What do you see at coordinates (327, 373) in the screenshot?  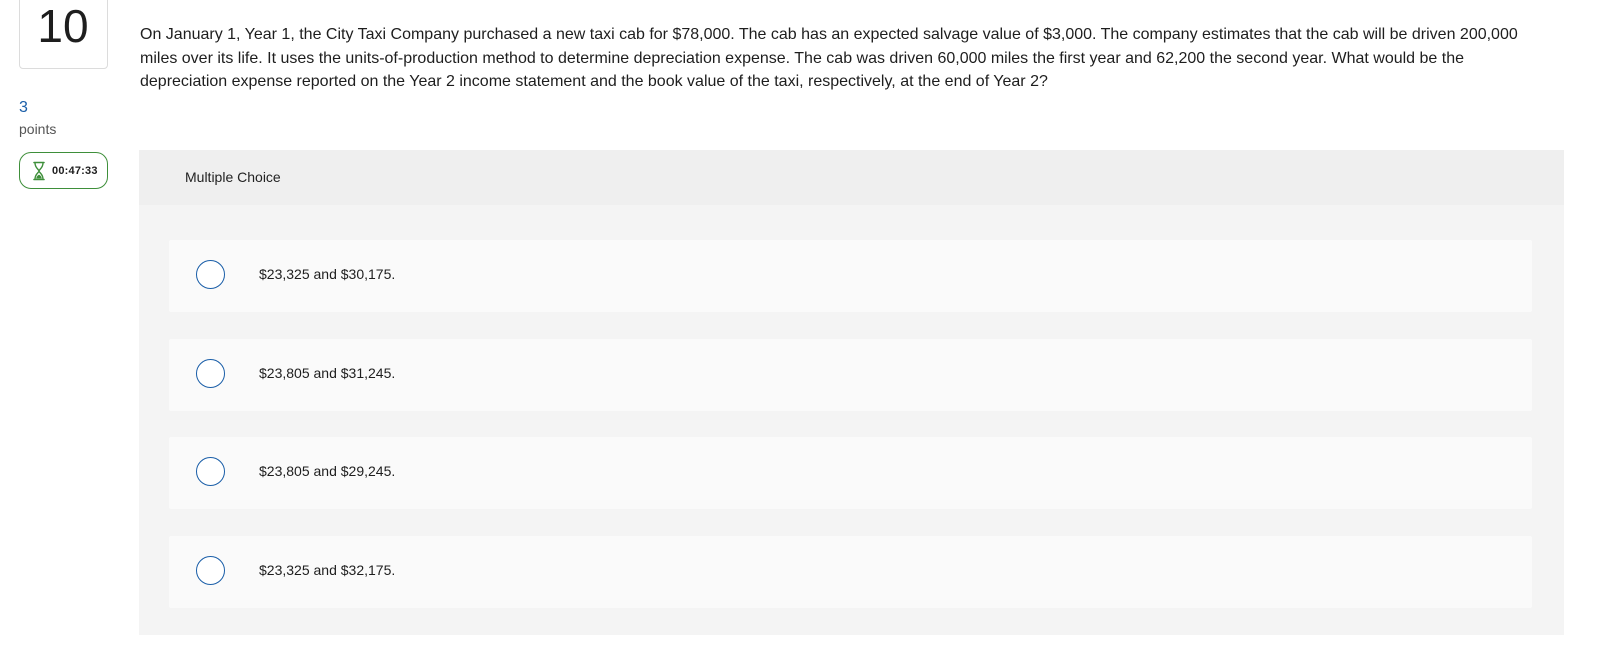 I see `choice-label: $23,805 and $31,245.` at bounding box center [327, 373].